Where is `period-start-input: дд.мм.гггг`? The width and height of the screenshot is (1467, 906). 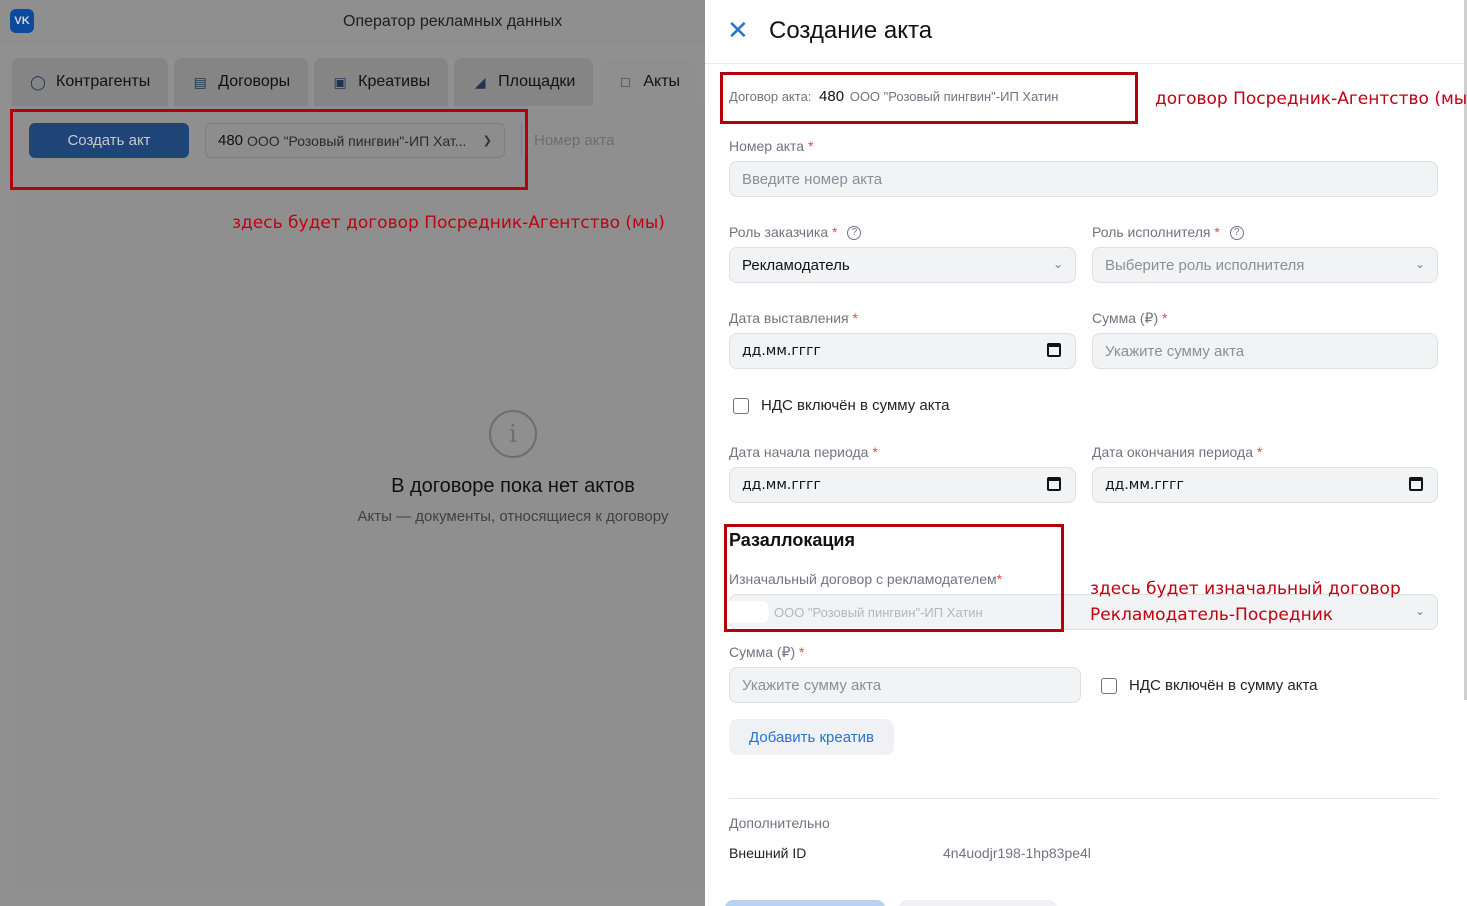 period-start-input: дд.мм.гггг is located at coordinates (902, 485).